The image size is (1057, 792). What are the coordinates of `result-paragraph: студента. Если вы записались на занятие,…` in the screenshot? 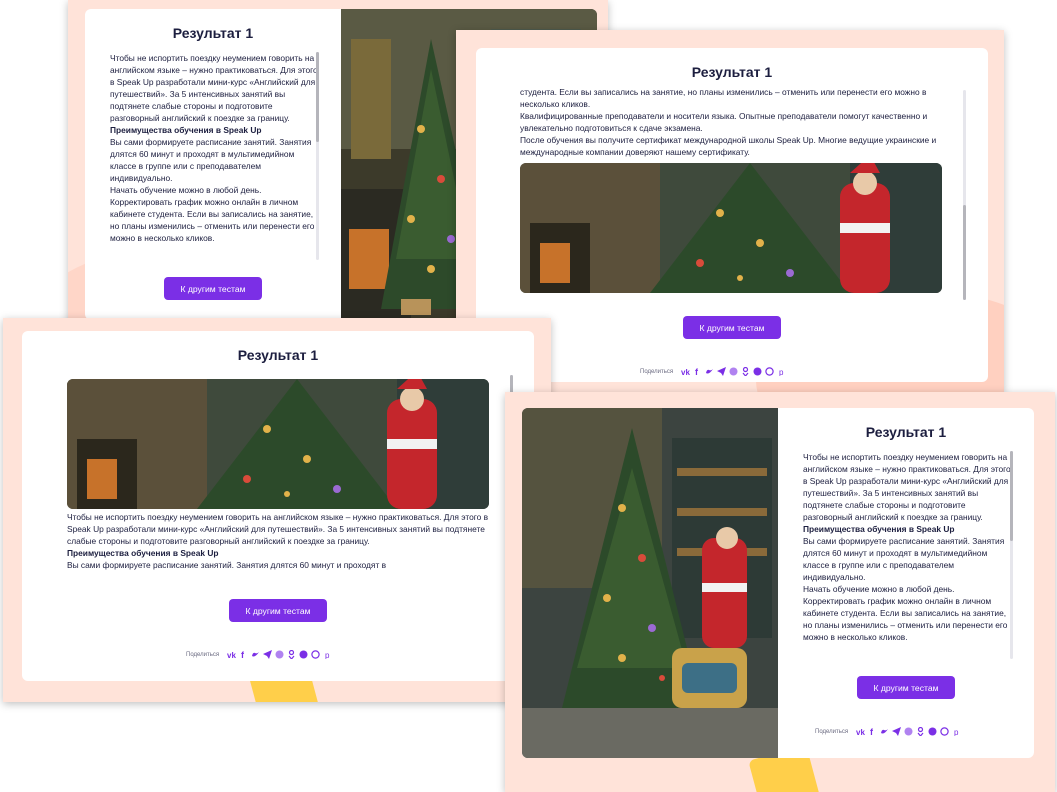 It's located at (723, 98).